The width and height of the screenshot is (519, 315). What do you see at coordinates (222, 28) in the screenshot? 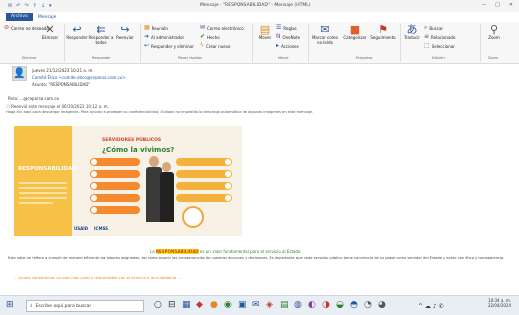
I see `quick-step-email: ✉ Correo electrónico` at bounding box center [222, 28].